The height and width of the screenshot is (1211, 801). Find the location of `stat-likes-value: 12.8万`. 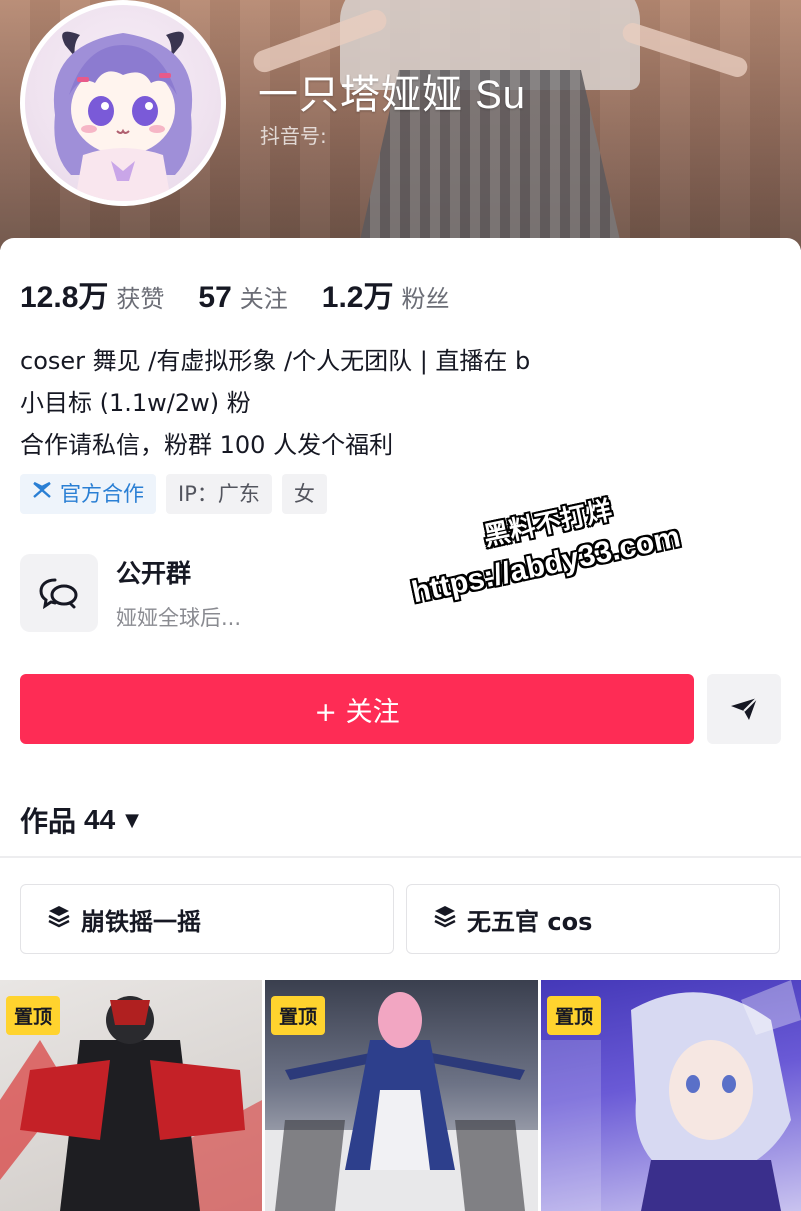

stat-likes-value: 12.8万 is located at coordinates (64, 297).